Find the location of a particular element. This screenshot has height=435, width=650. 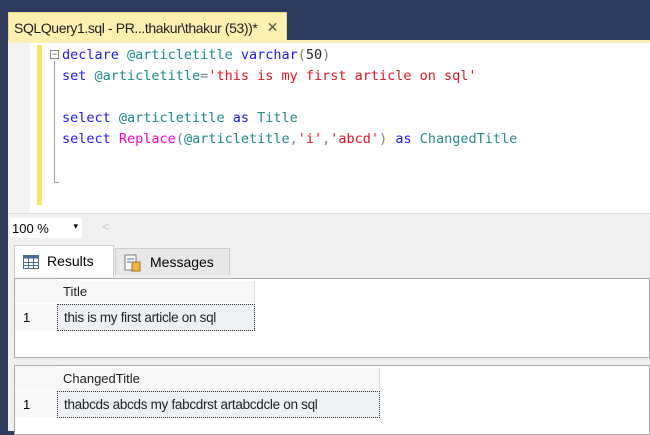

outline-line is located at coordinates (56, 122).